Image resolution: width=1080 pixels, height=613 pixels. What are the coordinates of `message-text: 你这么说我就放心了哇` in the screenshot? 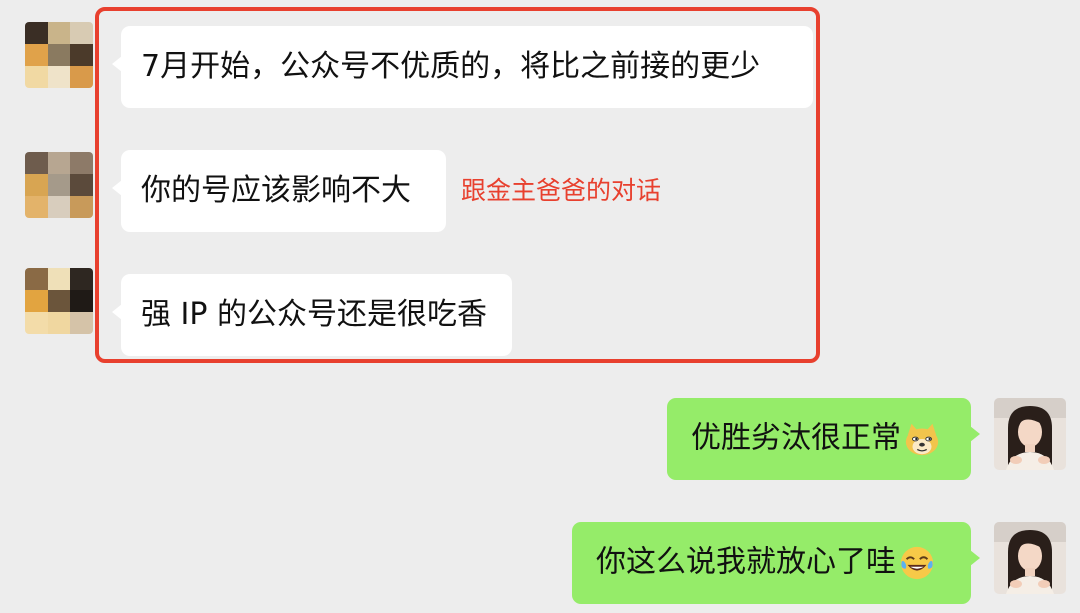 It's located at (746, 562).